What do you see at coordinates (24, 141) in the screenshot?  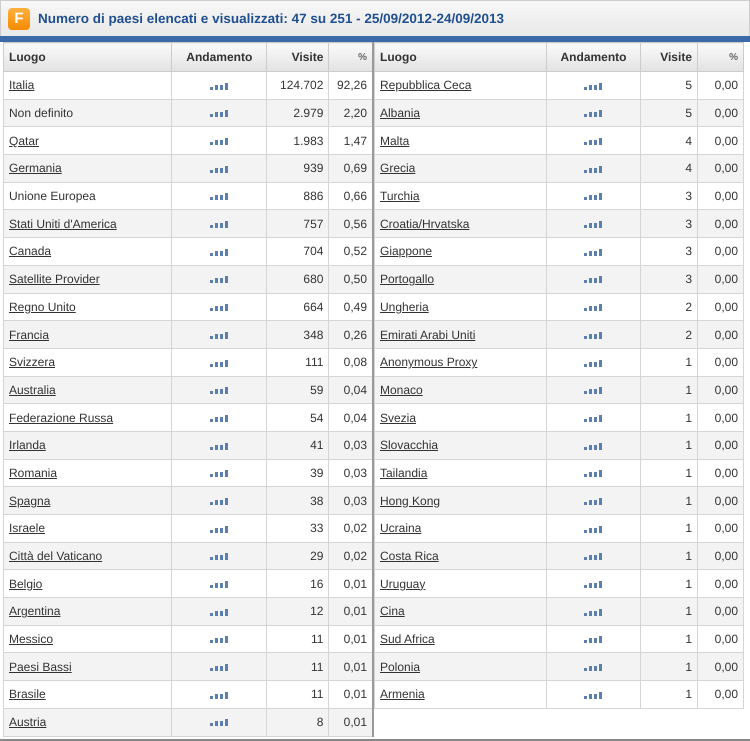 I see `country-link: Qatar` at bounding box center [24, 141].